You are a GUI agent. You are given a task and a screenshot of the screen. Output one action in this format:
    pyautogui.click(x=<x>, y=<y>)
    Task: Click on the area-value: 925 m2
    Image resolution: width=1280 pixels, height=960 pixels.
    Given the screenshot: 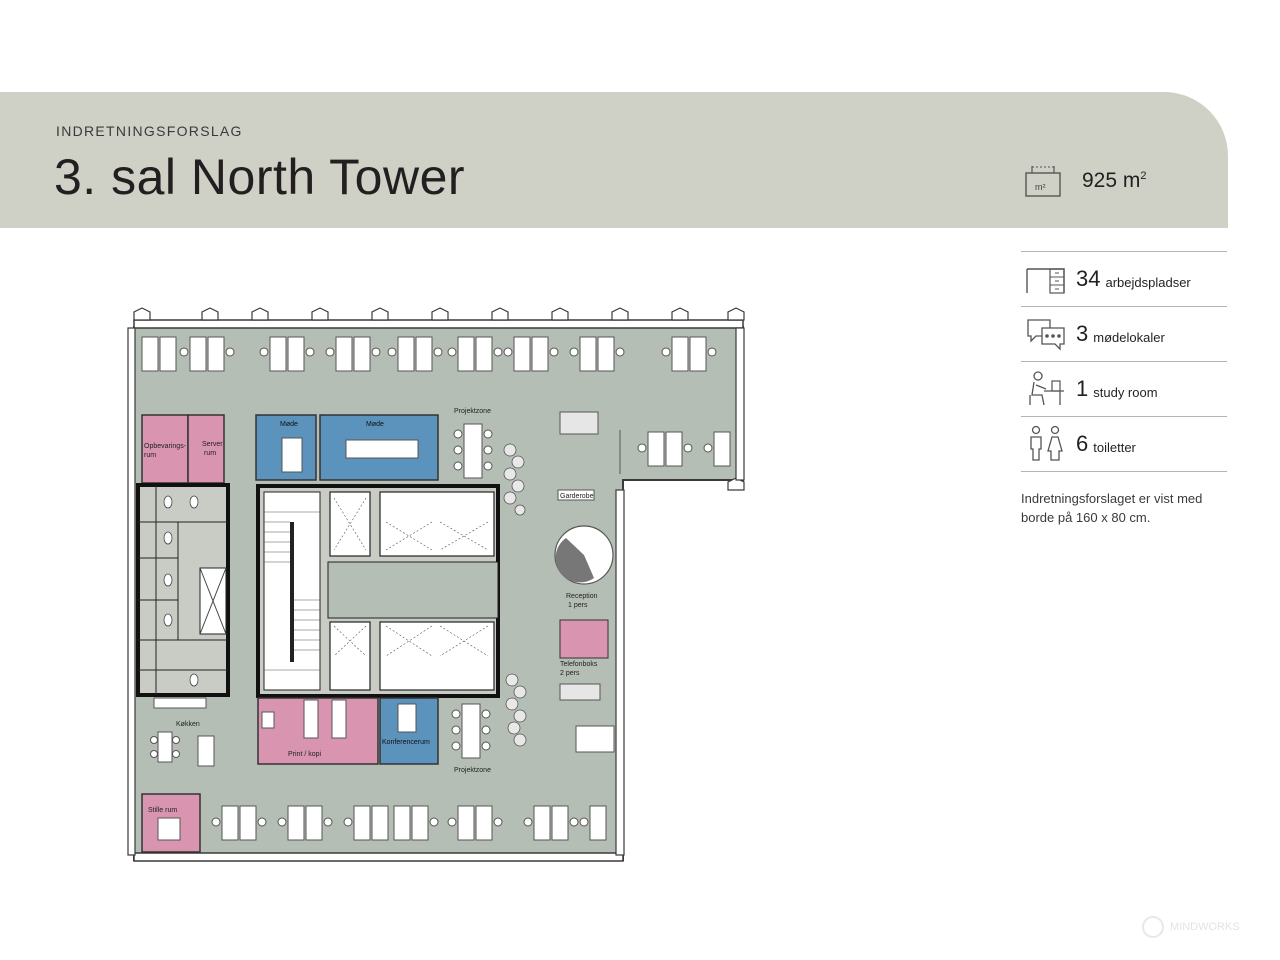 What is the action you would take?
    pyautogui.click(x=1114, y=181)
    